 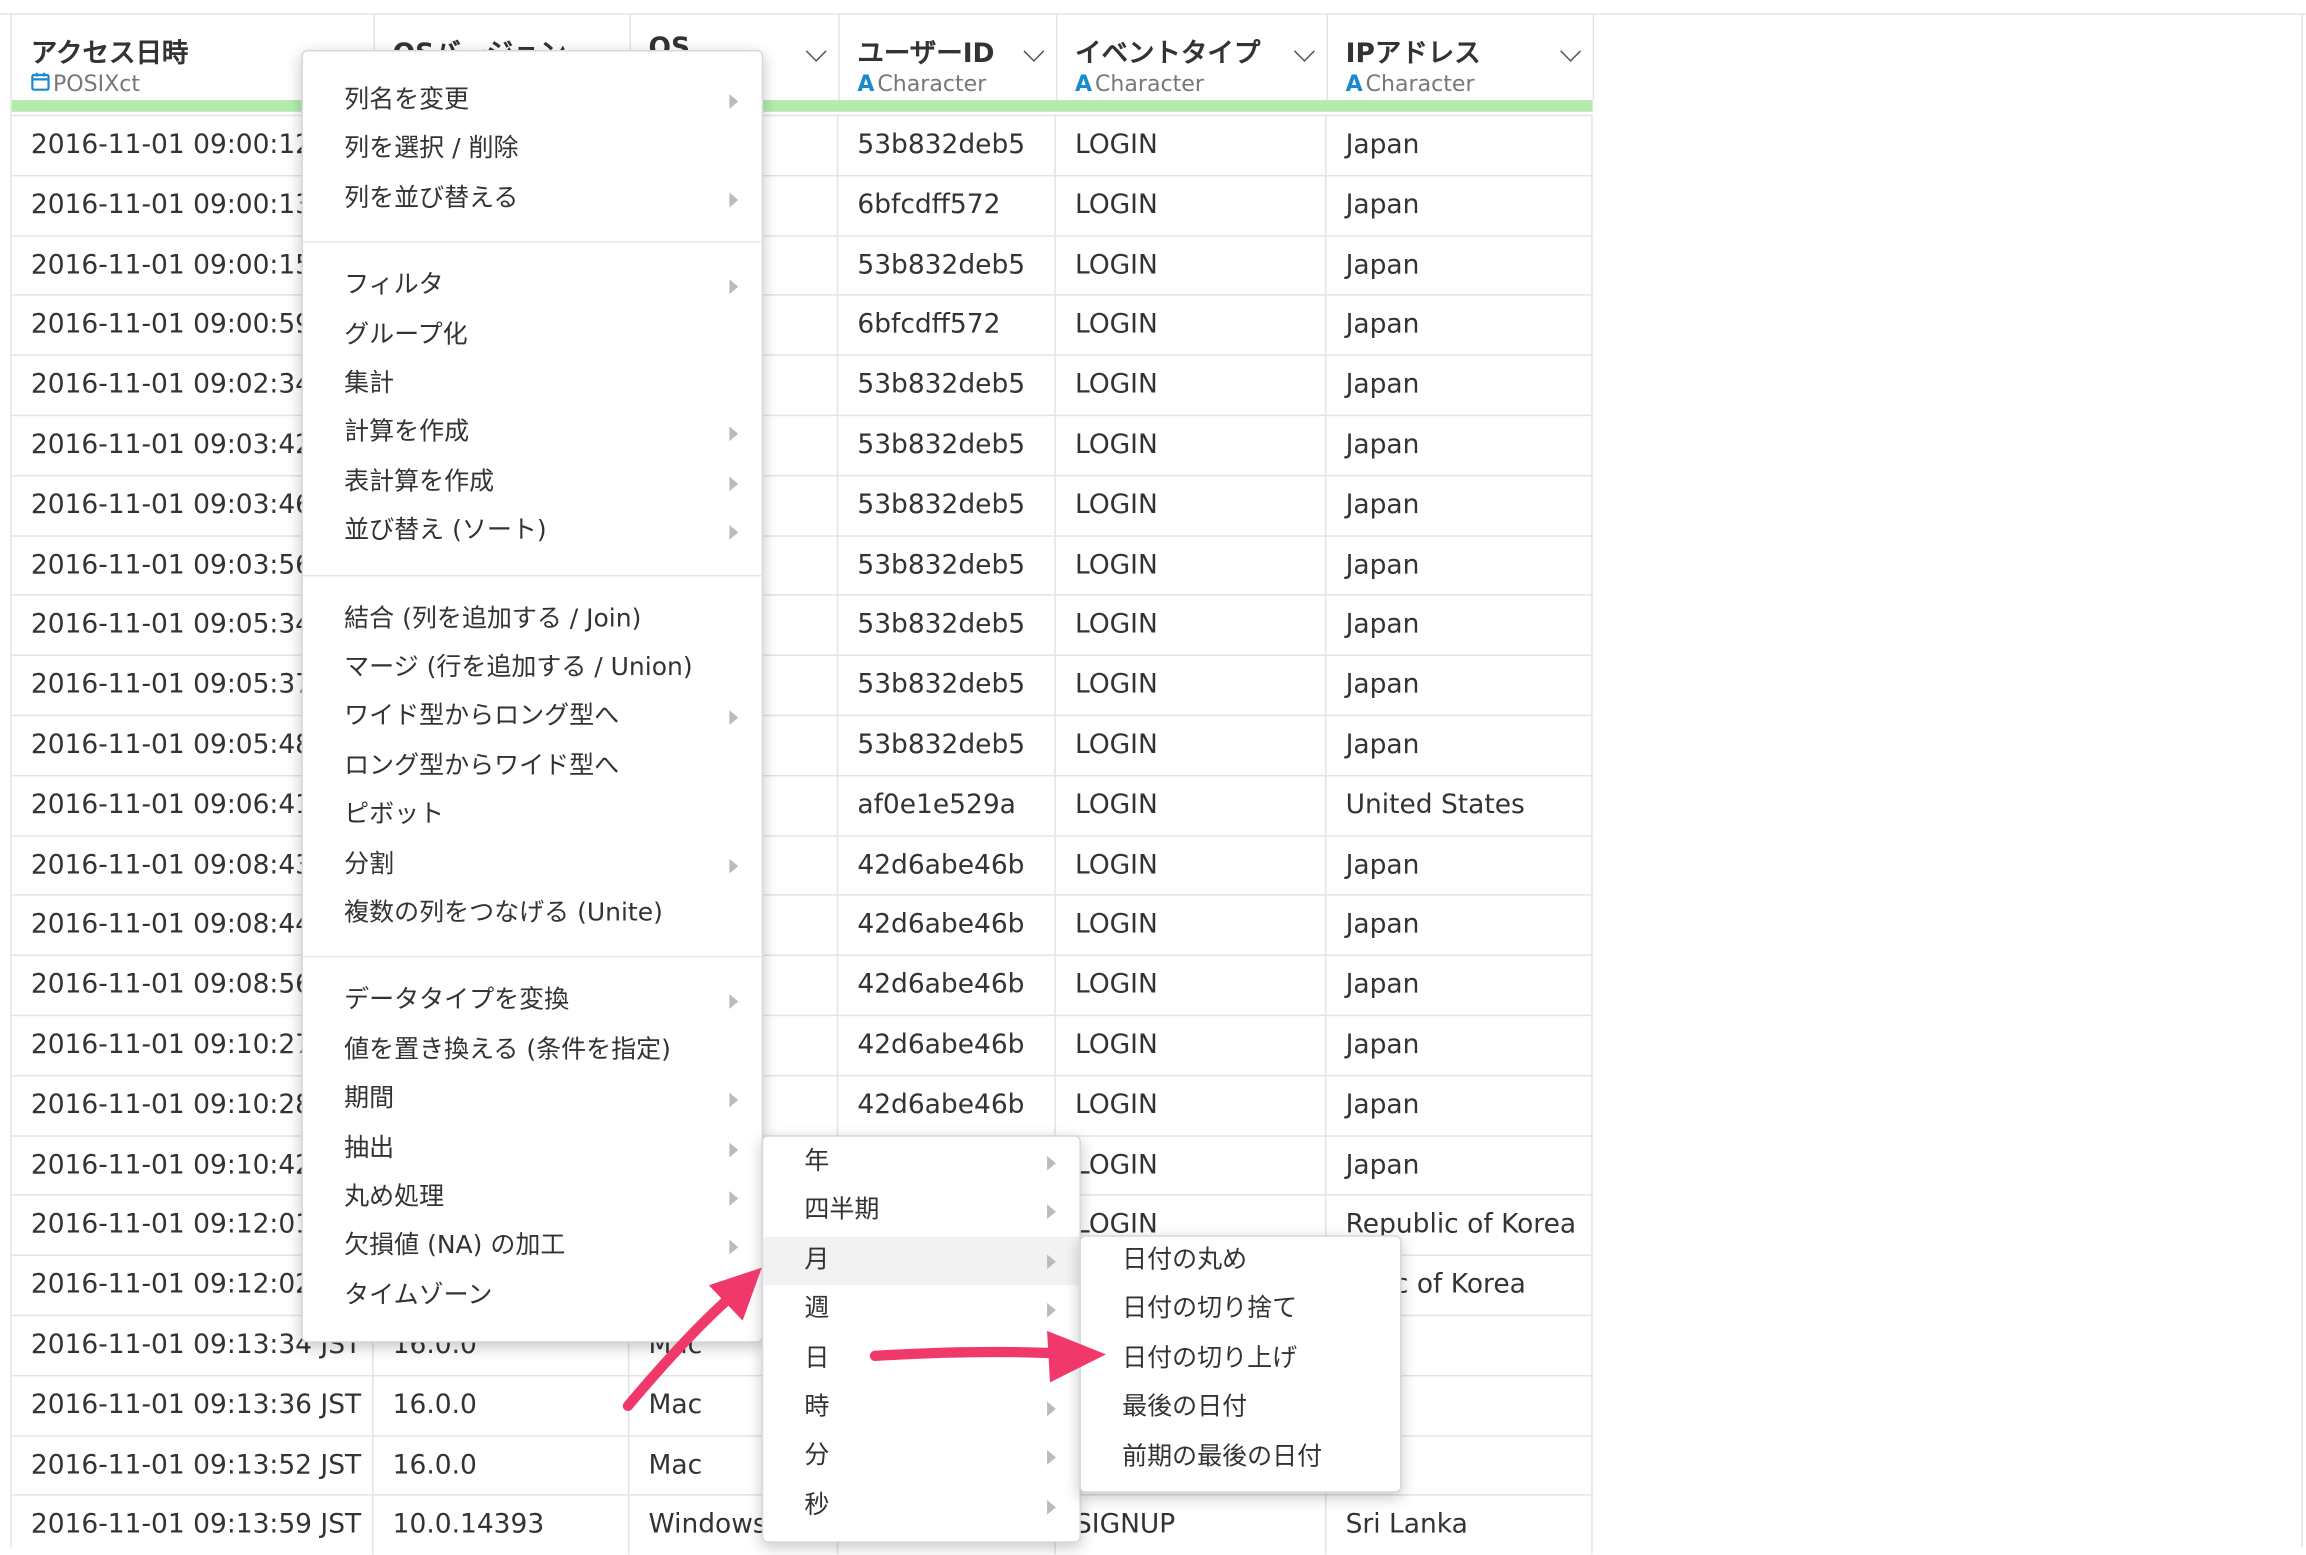 I want to click on arrow-to-round-up-item, so click(x=987, y=1356).